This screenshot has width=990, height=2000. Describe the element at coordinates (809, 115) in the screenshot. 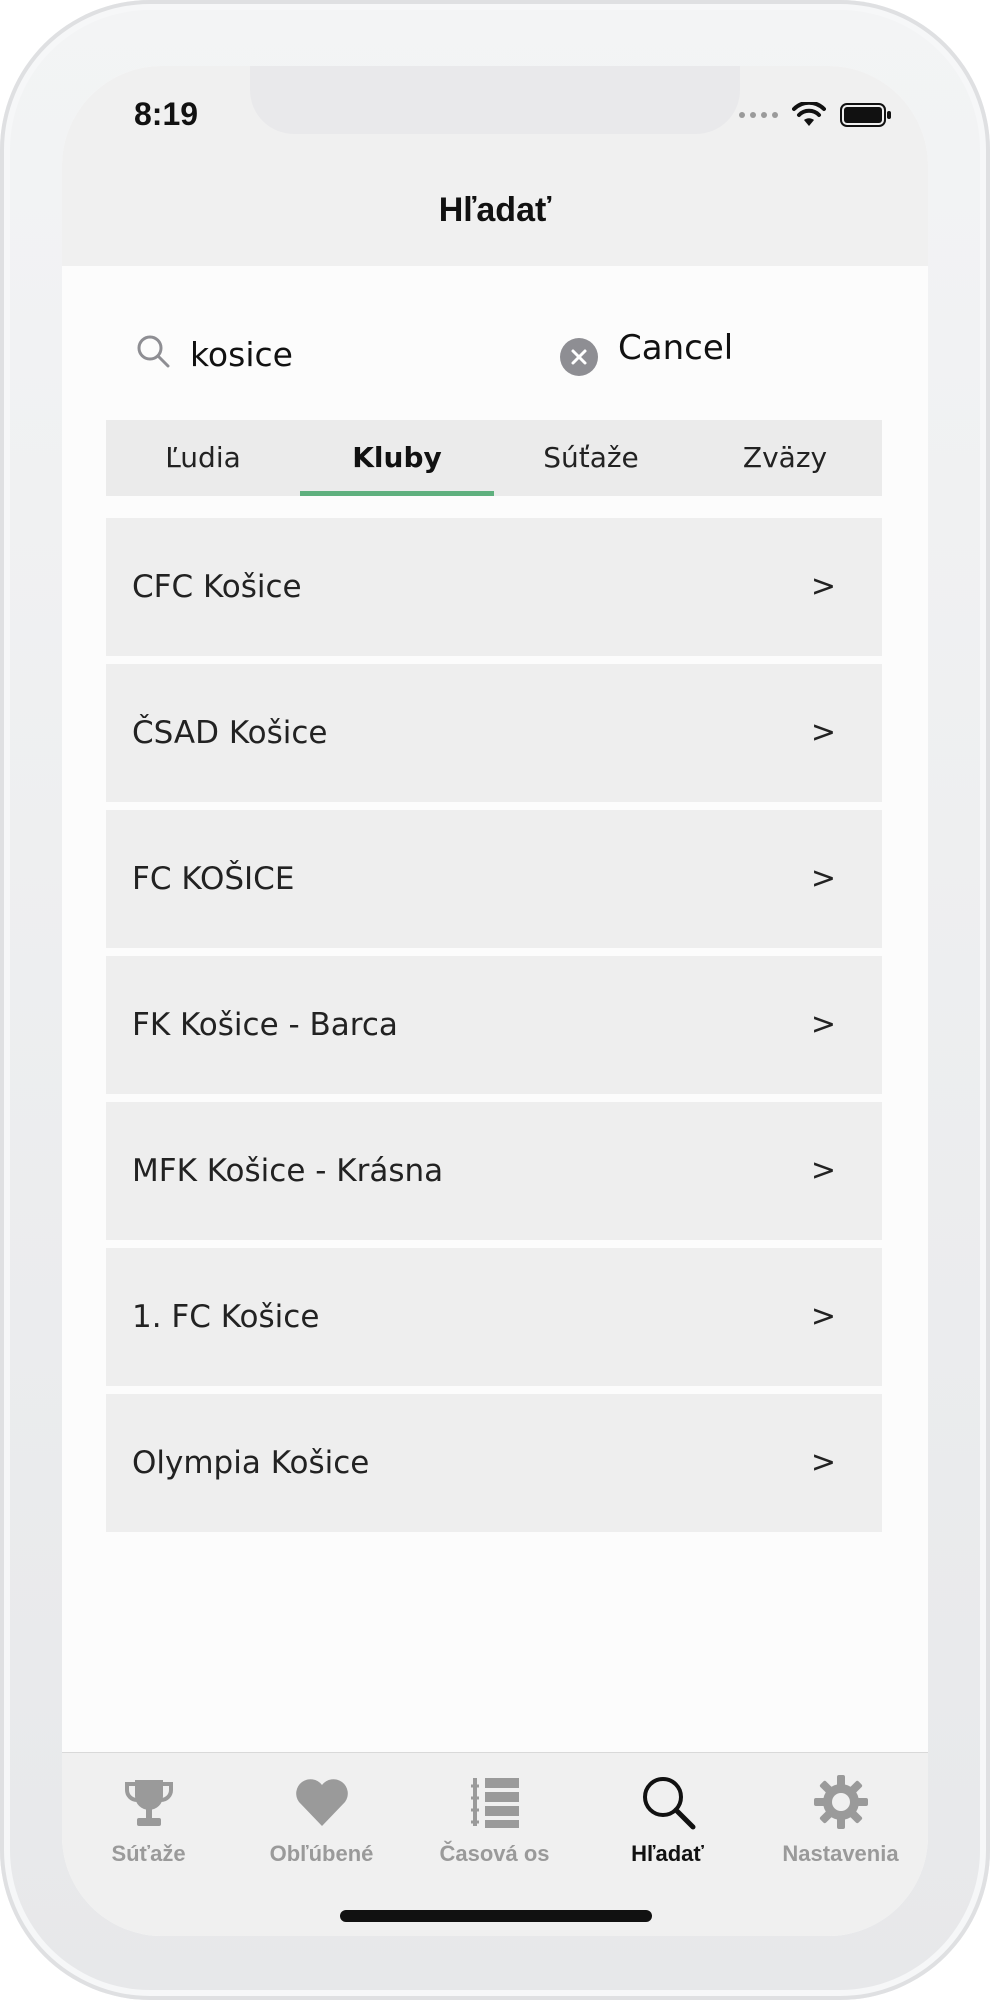

I see `wifi-icon` at that location.